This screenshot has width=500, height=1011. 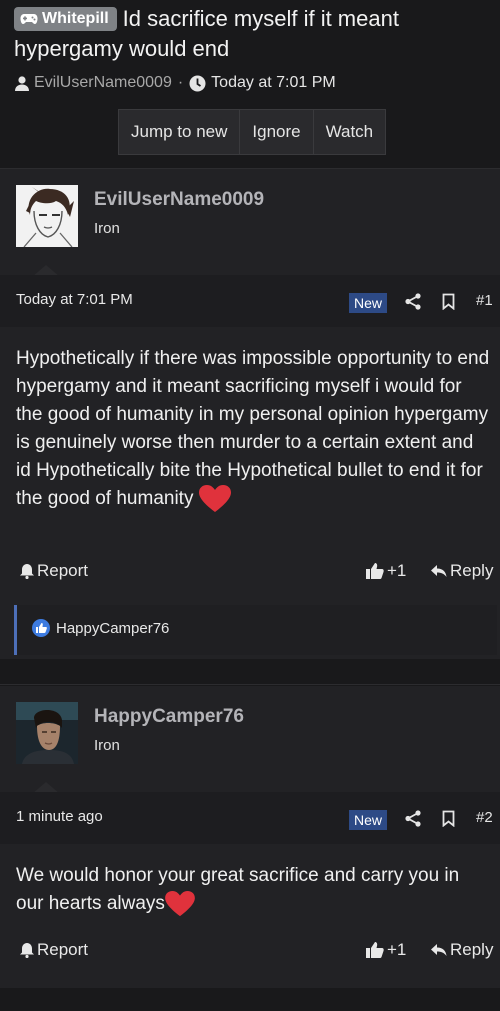 What do you see at coordinates (22, 83) in the screenshot?
I see `user-icon` at bounding box center [22, 83].